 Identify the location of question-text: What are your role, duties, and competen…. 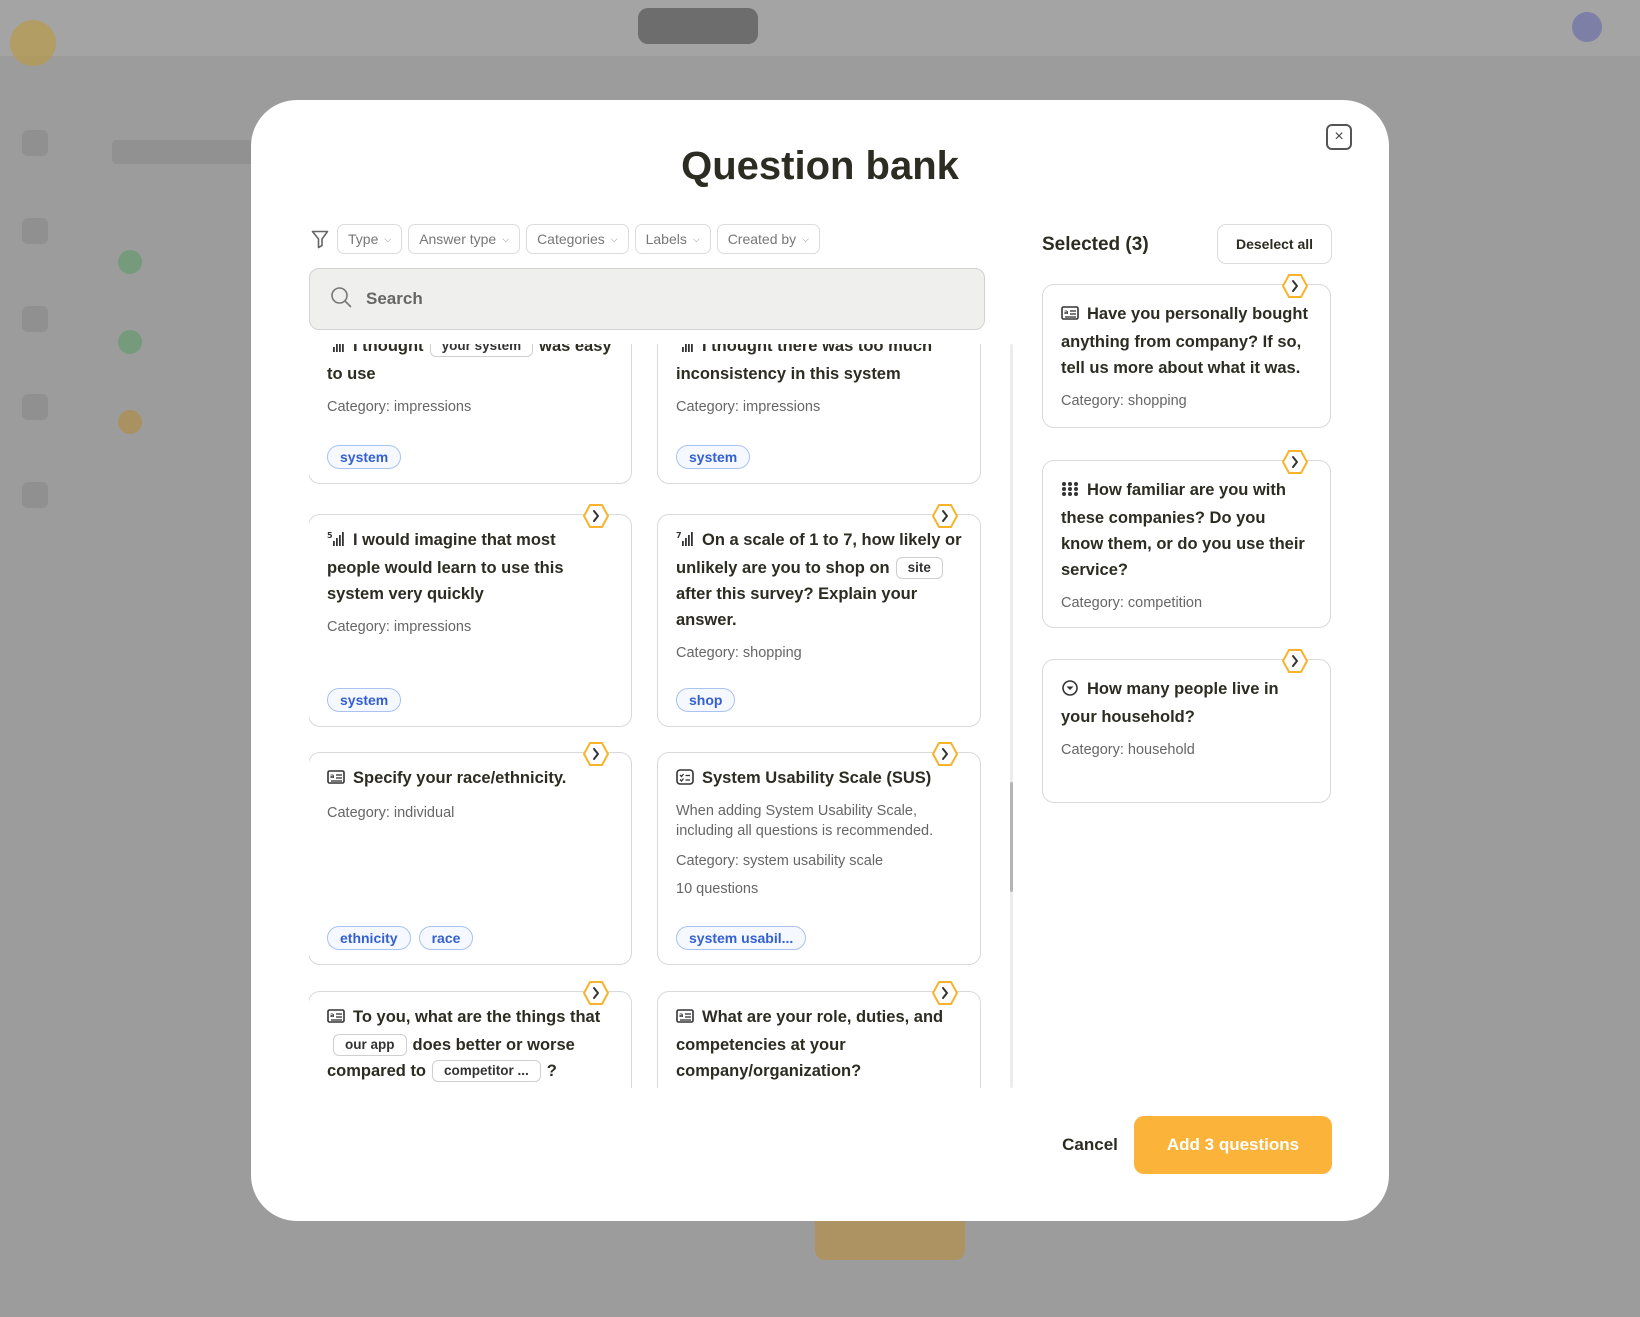
(810, 1044).